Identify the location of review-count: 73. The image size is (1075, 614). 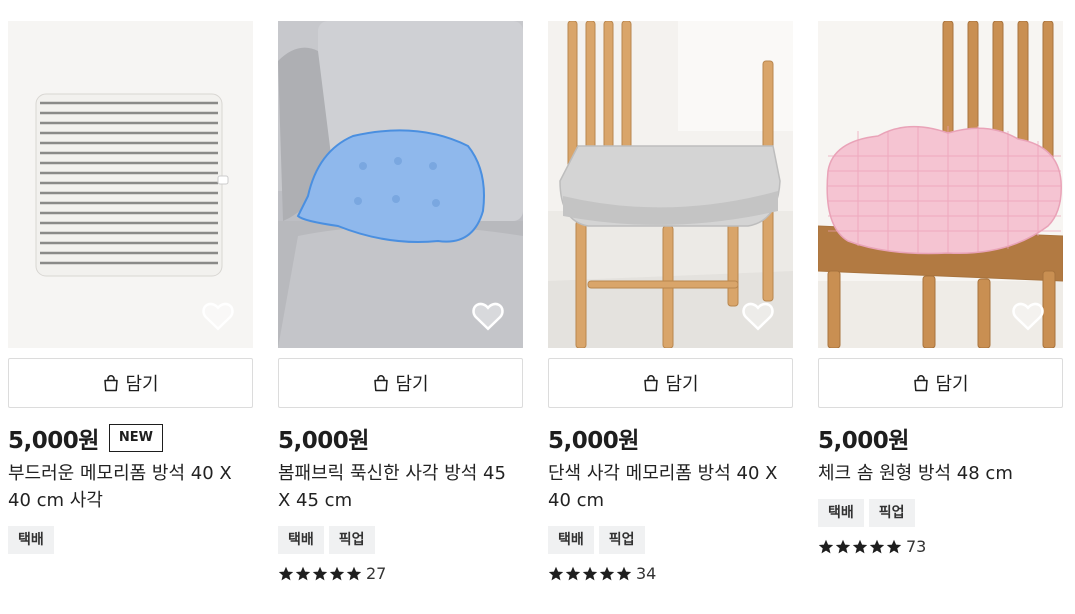
(916, 546).